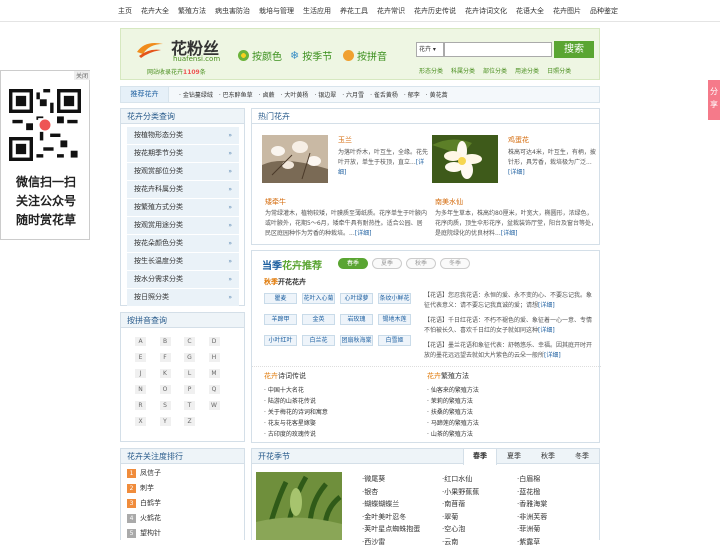  I want to click on flseason-item: ·翠菊, so click(460, 517).